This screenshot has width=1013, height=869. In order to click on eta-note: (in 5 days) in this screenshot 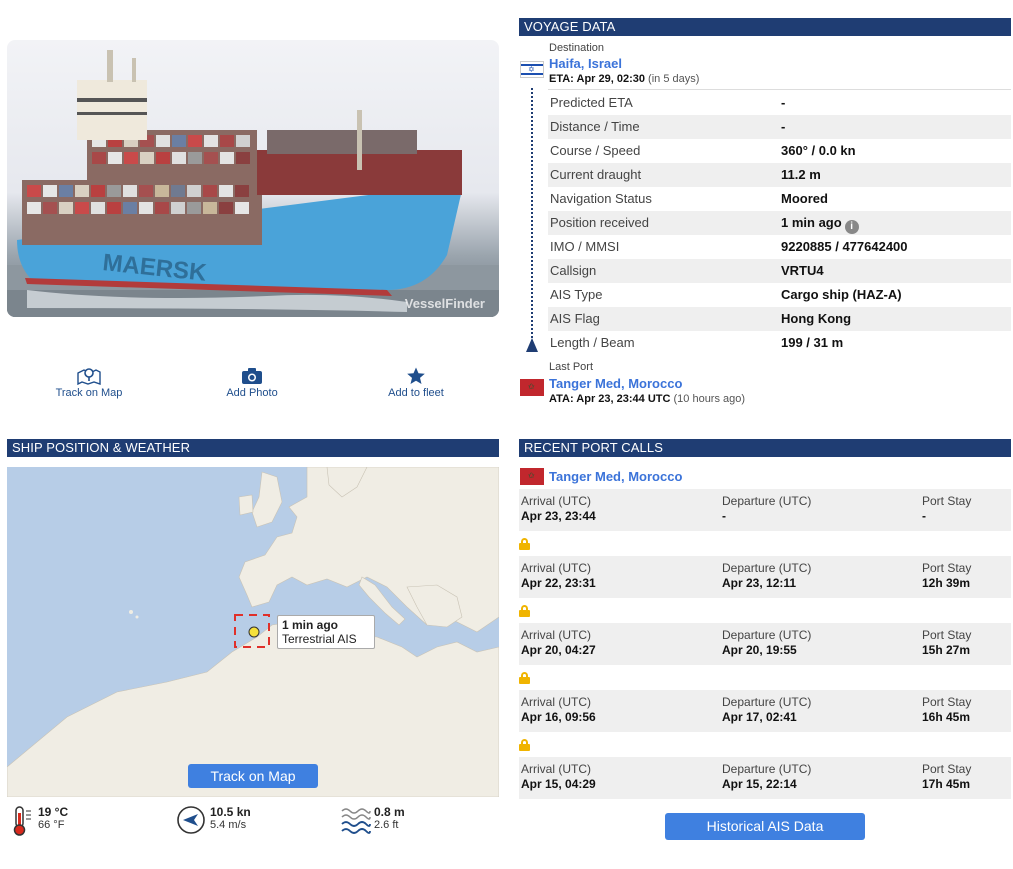, I will do `click(674, 79)`.